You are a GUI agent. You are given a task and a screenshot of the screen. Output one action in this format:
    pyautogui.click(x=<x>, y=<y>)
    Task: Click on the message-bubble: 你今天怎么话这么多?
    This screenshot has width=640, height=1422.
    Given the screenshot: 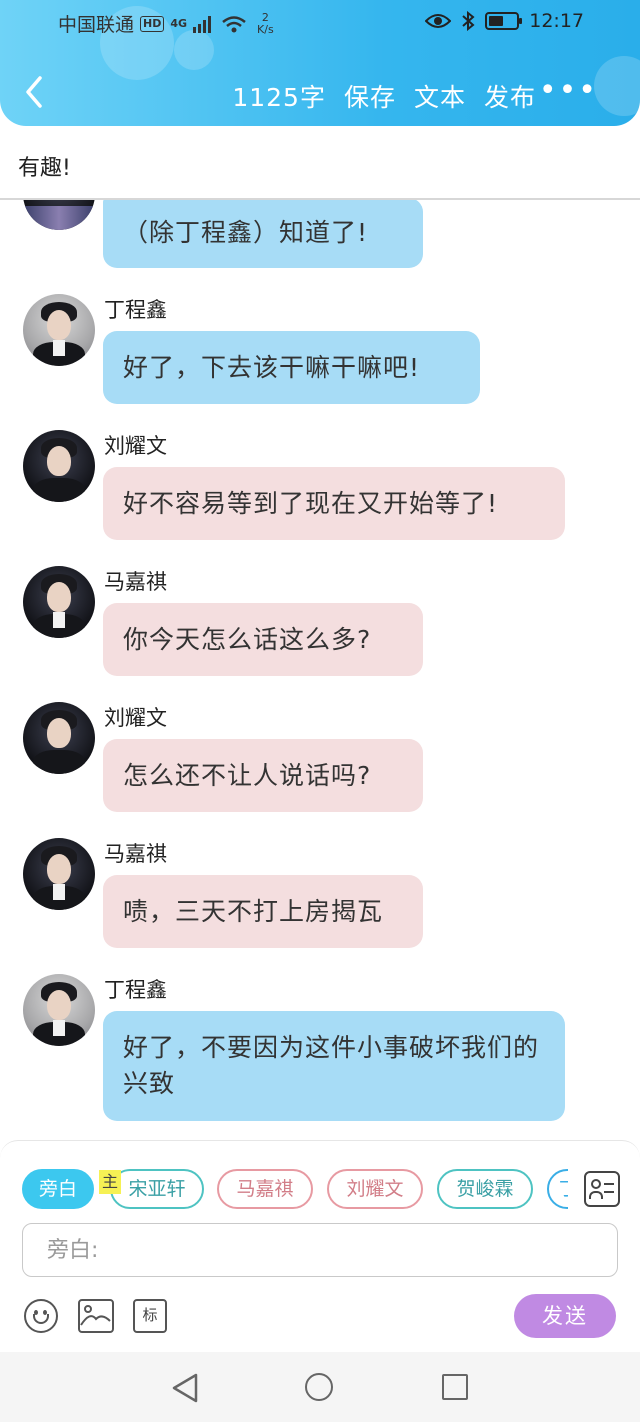 What is the action you would take?
    pyautogui.click(x=263, y=639)
    